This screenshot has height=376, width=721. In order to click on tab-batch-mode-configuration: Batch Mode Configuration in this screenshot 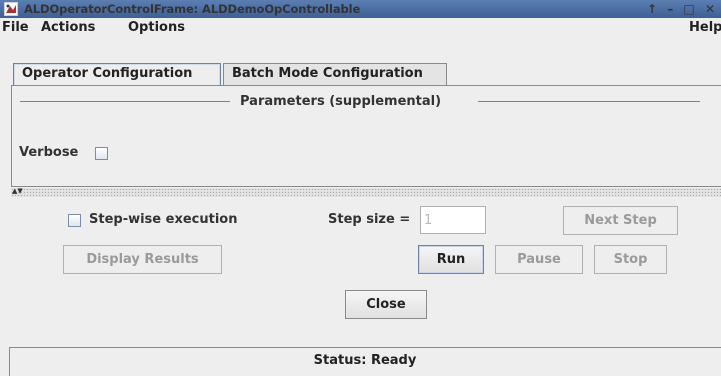, I will do `click(335, 74)`.